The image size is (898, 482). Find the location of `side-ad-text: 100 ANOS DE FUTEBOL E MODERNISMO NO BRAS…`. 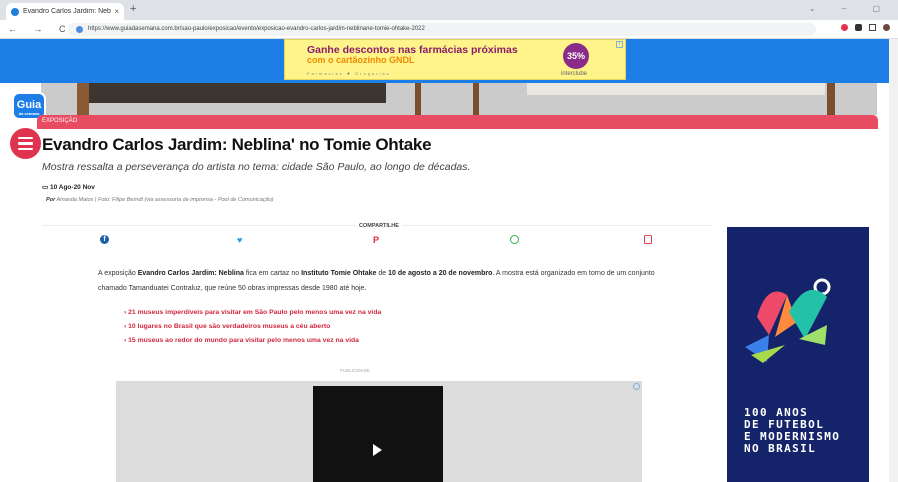

side-ad-text: 100 ANOS DE FUTEBOL E MODERNISMO NO BRAS… is located at coordinates (792, 430).